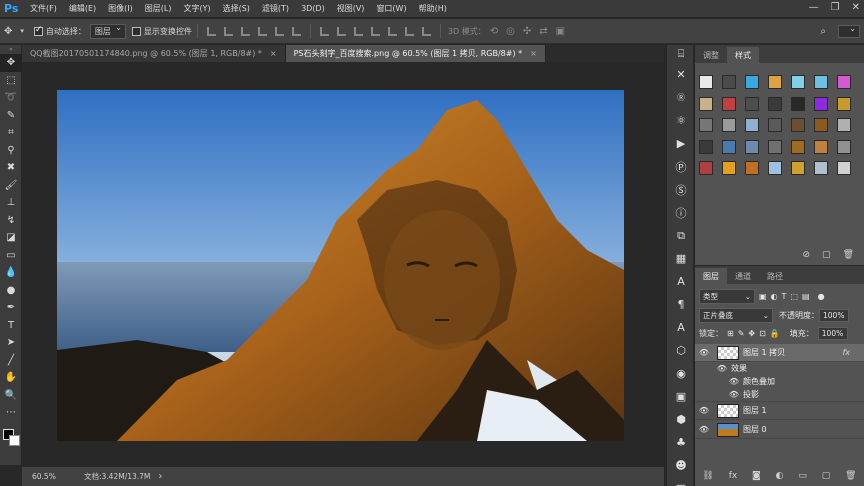  Describe the element at coordinates (681, 143) in the screenshot. I see `actions-play-icon: ▶` at that location.